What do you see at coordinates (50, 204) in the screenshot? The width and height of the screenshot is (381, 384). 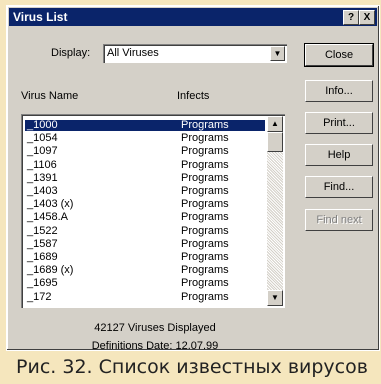 I see `virus-name: _1403 (x)` at bounding box center [50, 204].